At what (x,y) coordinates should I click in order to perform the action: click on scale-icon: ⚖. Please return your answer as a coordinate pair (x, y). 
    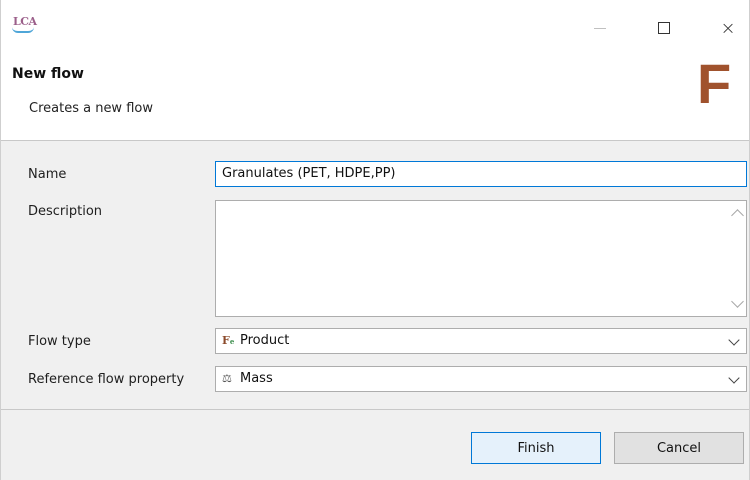
    Looking at the image, I should click on (227, 378).